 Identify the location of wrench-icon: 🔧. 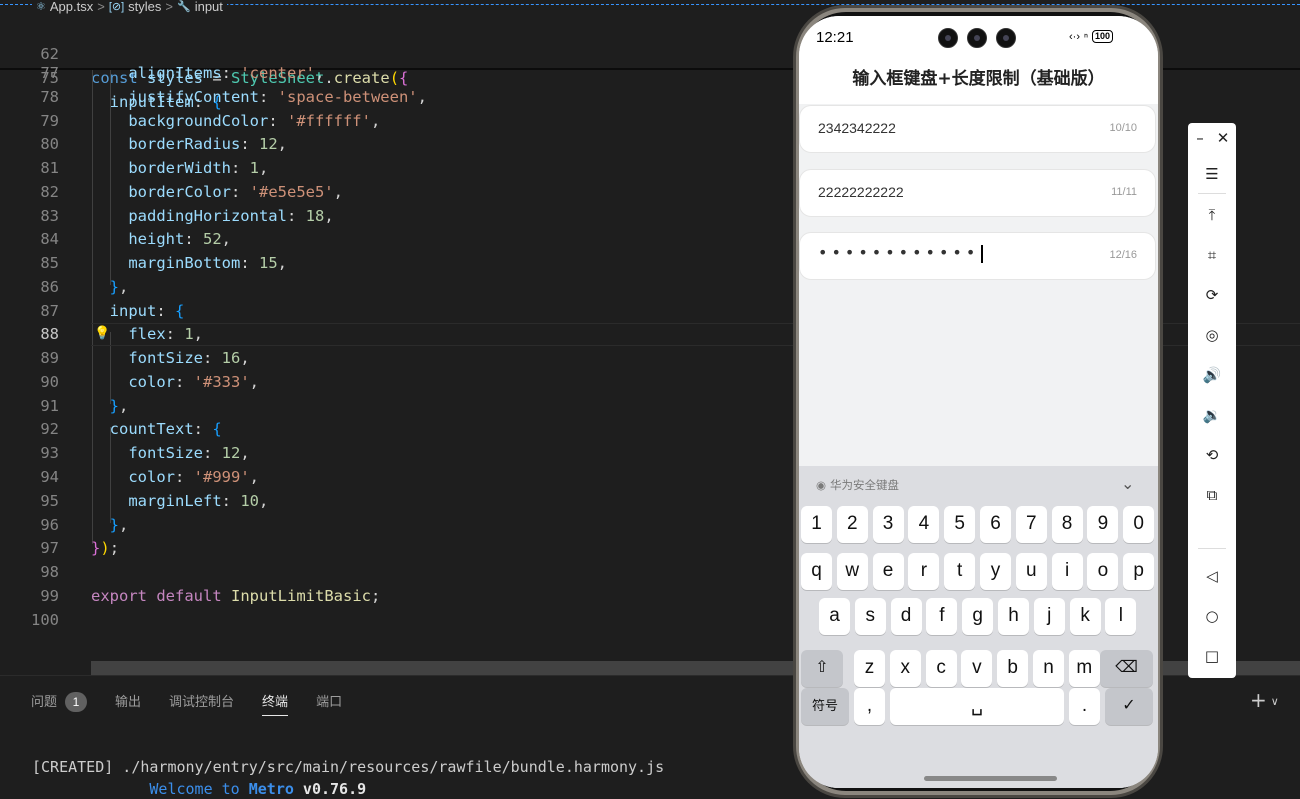
(184, 7).